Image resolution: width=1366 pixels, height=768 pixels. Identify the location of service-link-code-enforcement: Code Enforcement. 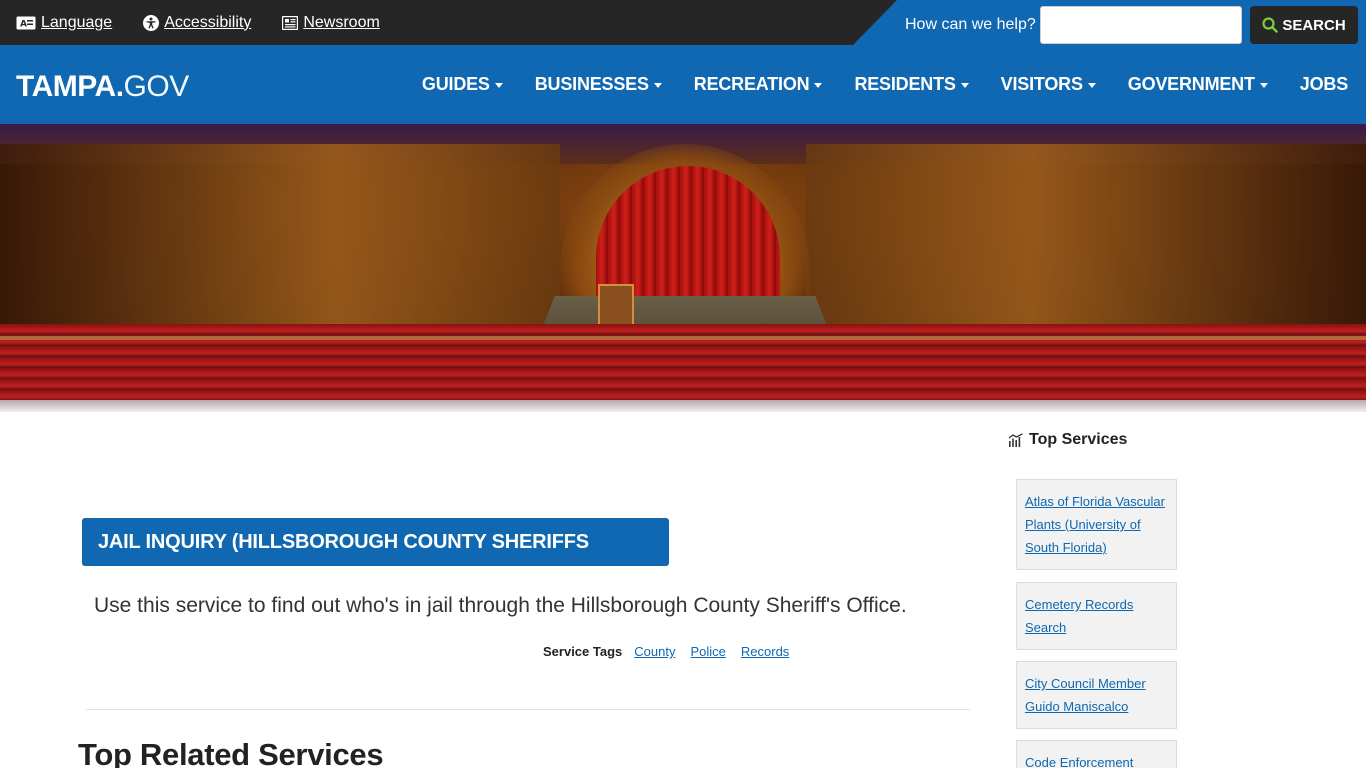
(1096, 759).